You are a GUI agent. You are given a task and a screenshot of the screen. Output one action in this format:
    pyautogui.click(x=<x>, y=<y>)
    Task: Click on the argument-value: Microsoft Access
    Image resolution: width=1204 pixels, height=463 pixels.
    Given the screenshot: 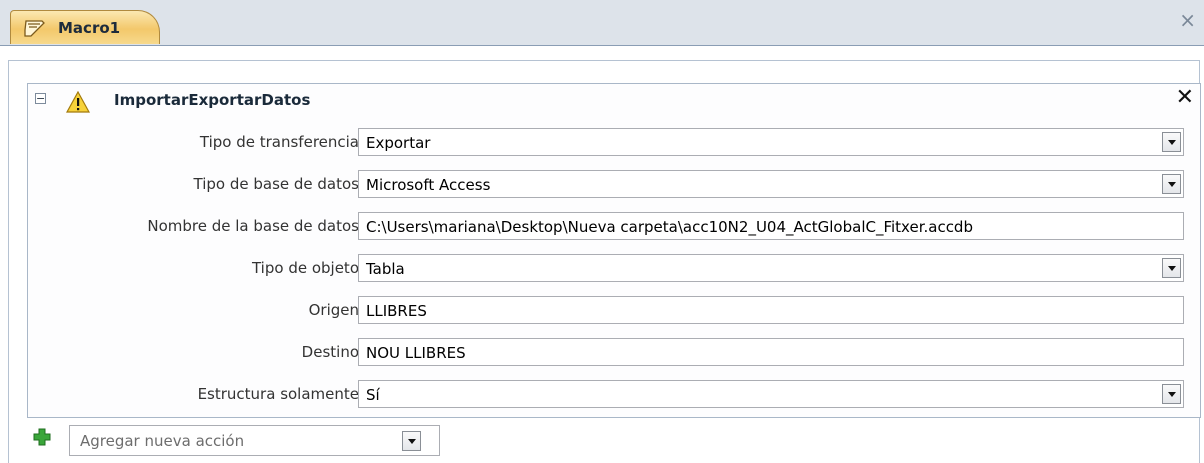 What is the action you would take?
    pyautogui.click(x=428, y=185)
    